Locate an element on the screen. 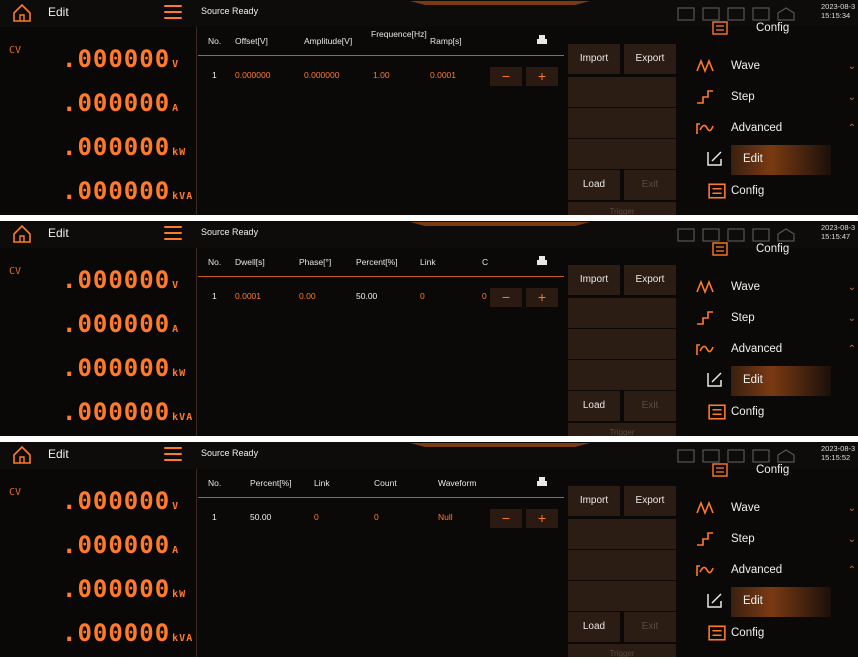 This screenshot has height=659, width=858. current-readout: .000000 A is located at coordinates (121, 545).